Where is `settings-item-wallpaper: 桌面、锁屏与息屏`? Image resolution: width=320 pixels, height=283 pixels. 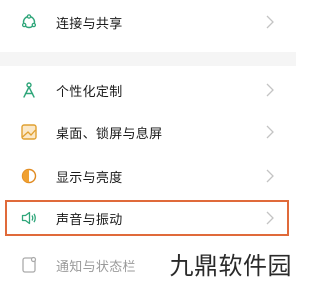 settings-item-wallpaper: 桌面、锁屏与息屏 is located at coordinates (148, 132).